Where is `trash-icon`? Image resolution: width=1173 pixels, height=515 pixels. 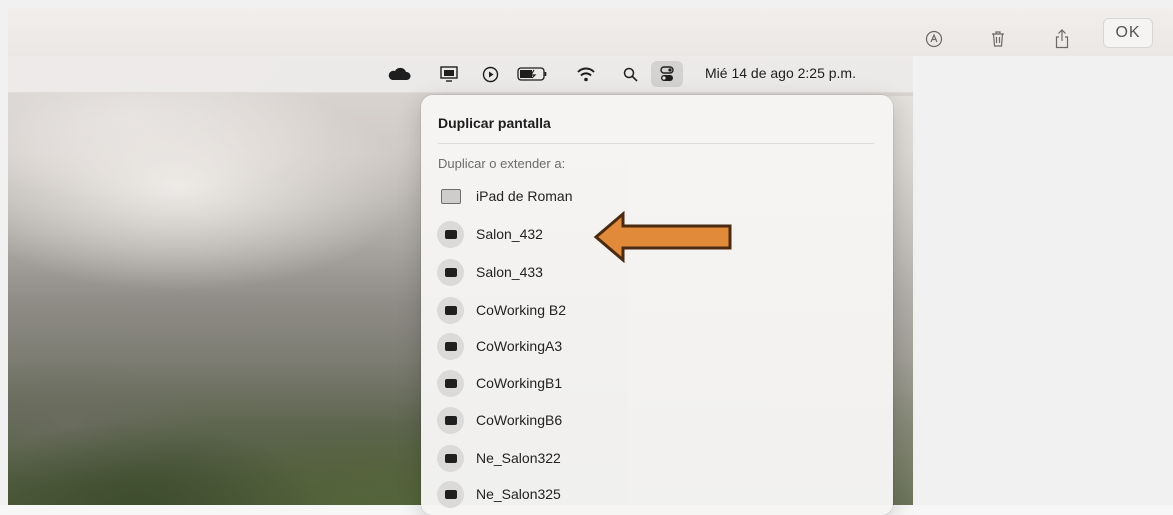
trash-icon is located at coordinates (998, 39).